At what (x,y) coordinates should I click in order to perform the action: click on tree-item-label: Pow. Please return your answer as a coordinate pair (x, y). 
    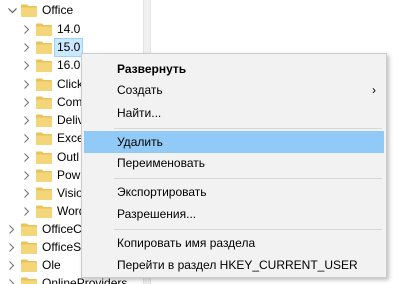
    Looking at the image, I should click on (69, 175).